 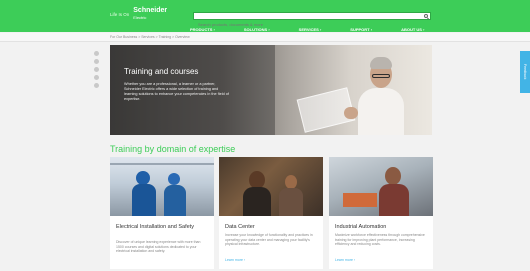 What do you see at coordinates (173, 149) in the screenshot?
I see `section-title: Training by domain of expertise` at bounding box center [173, 149].